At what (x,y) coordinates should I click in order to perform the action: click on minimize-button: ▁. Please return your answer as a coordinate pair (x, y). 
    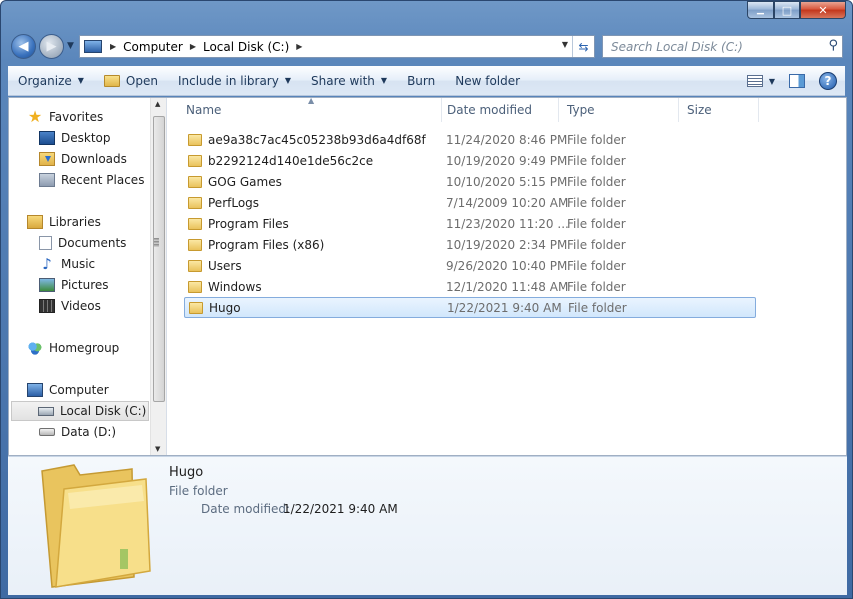
    Looking at the image, I should click on (760, 10).